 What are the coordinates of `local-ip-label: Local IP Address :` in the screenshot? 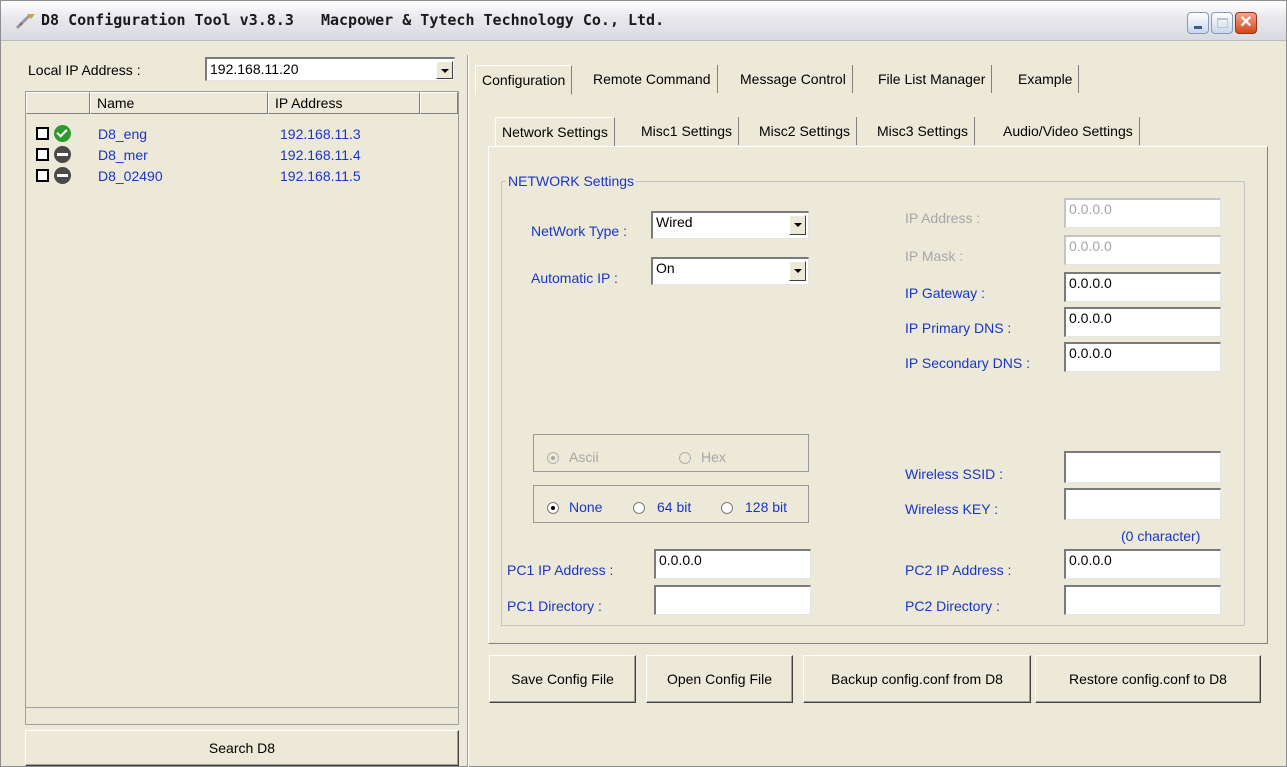 It's located at (84, 70).